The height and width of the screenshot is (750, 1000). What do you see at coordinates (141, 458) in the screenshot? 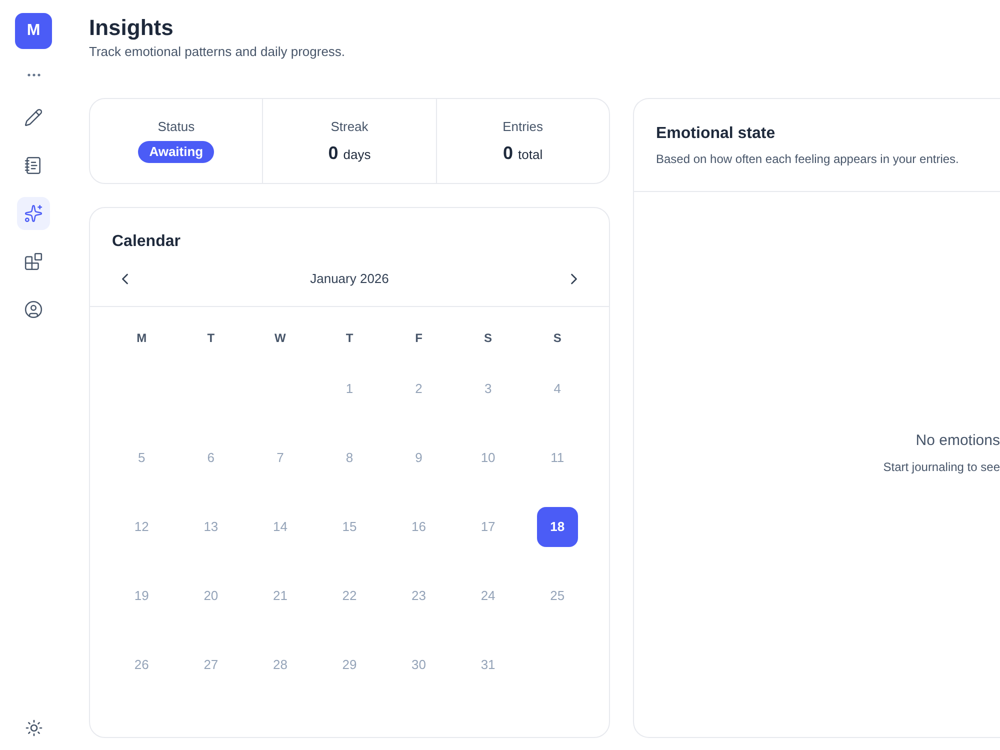
I see `calendar-day: 5` at bounding box center [141, 458].